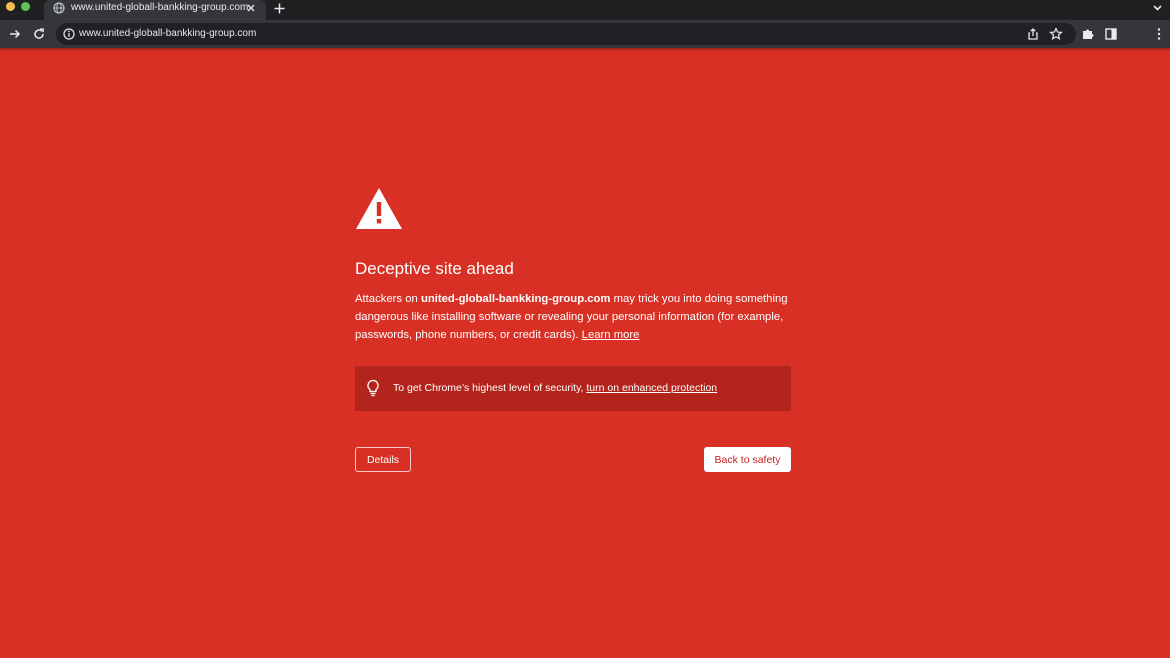 The image size is (1170, 658). What do you see at coordinates (388, 299) in the screenshot?
I see `description-prefix: Attackers on` at bounding box center [388, 299].